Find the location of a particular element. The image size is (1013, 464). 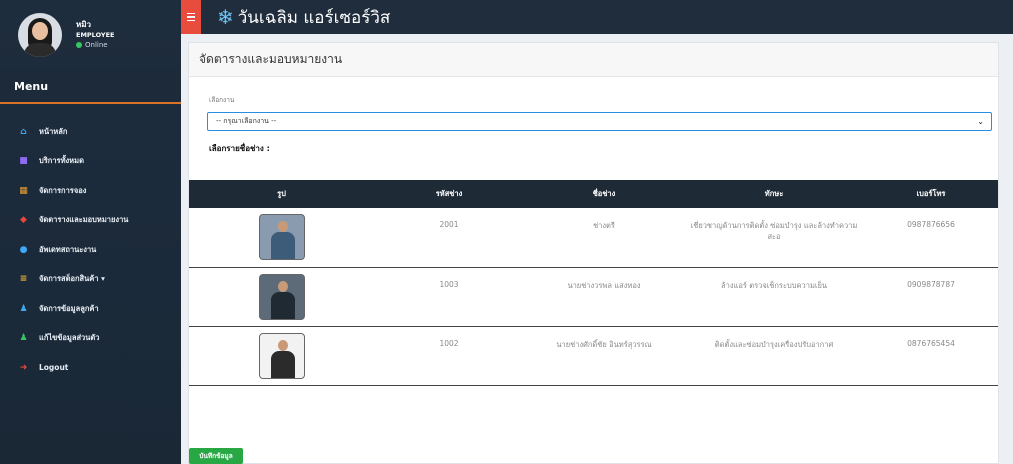

sidebar-item: ♟ จัดการข้อมูลลูกค้า is located at coordinates (90, 309).